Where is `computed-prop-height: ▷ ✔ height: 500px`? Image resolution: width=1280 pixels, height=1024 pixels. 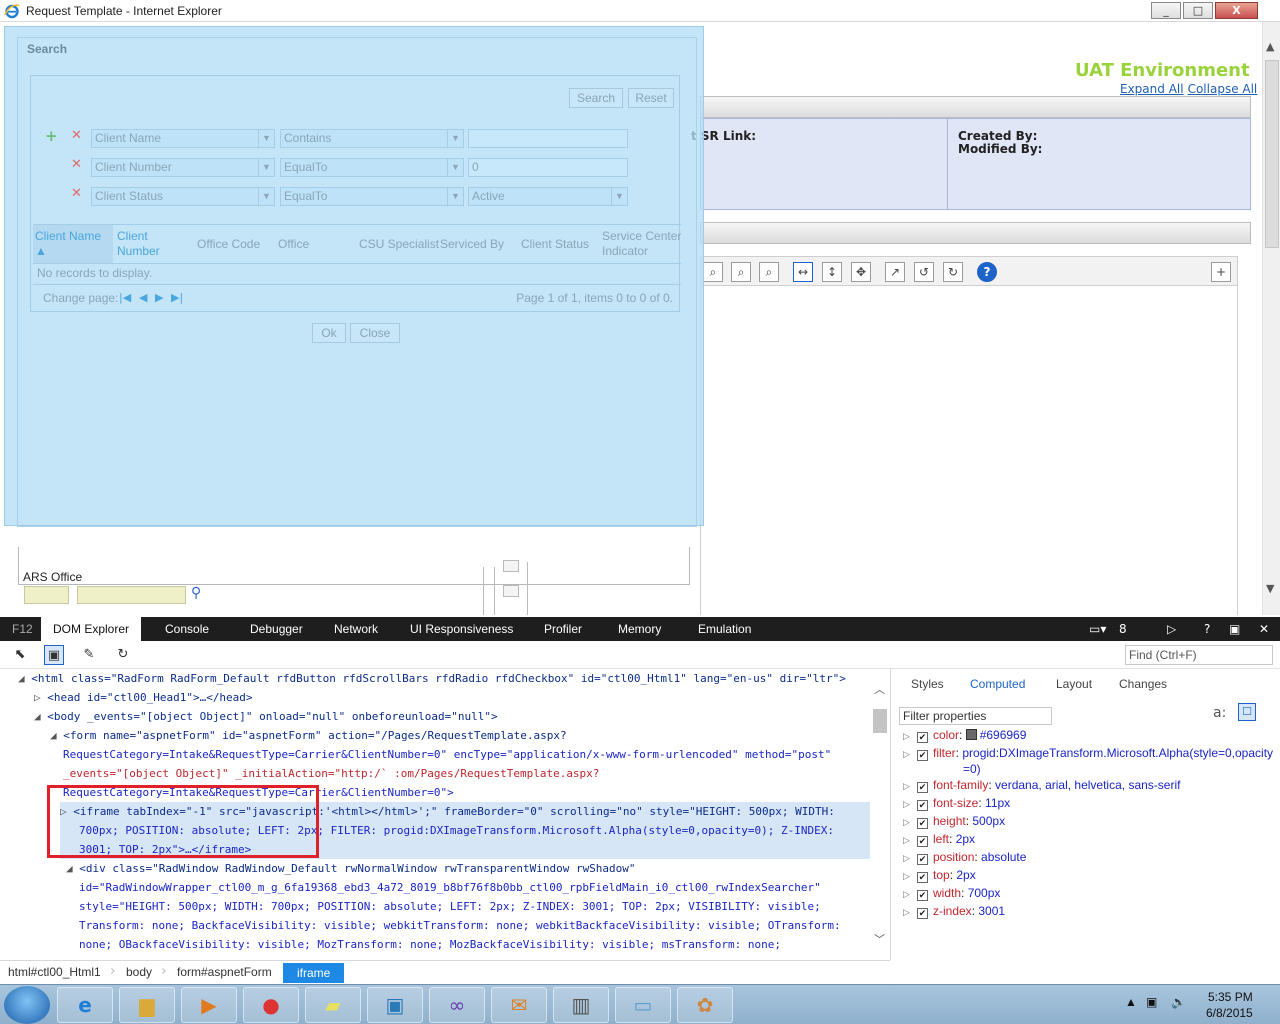
computed-prop-height: ▷ ✔ height: 500px is located at coordinates (954, 821).